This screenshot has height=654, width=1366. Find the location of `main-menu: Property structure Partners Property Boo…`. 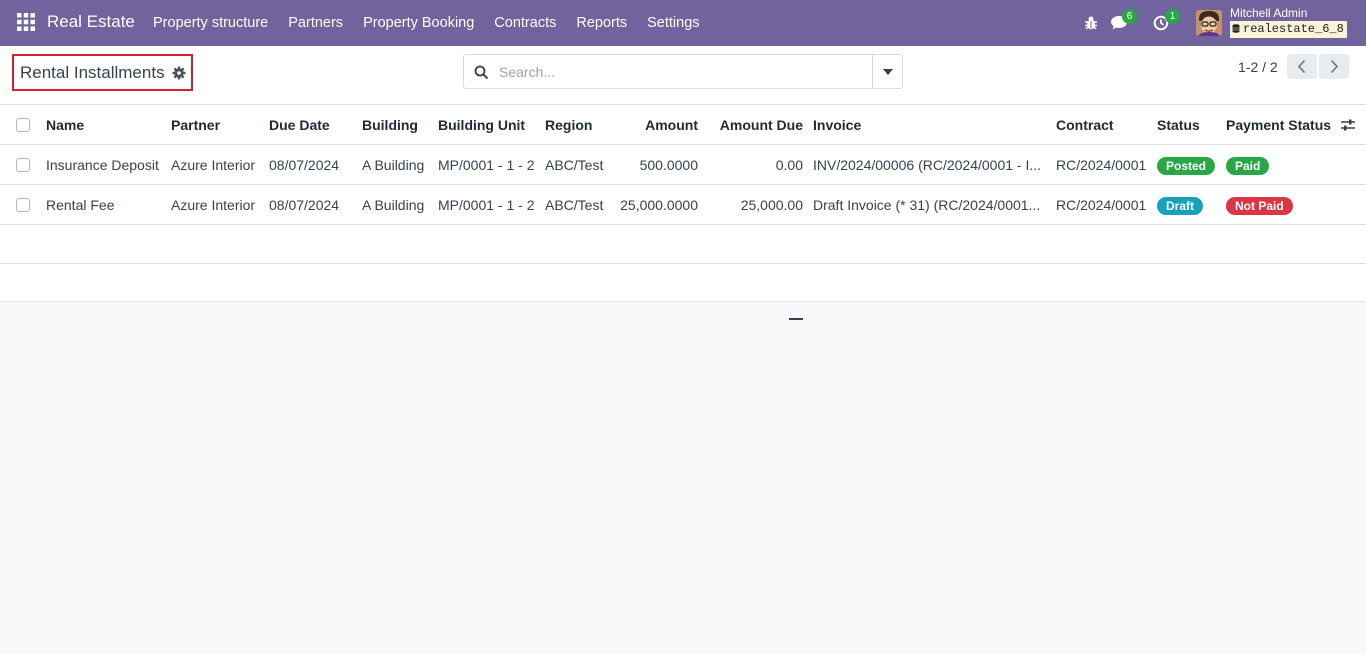

main-menu: Property structure Partners Property Boo… is located at coordinates (426, 23).